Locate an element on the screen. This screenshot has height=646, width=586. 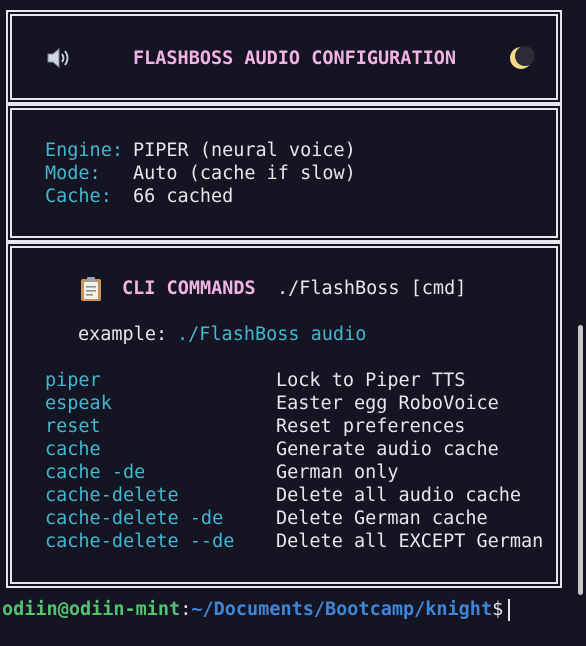
prompt-path: ~/Documents/Bootcamp/knight is located at coordinates (342, 609).